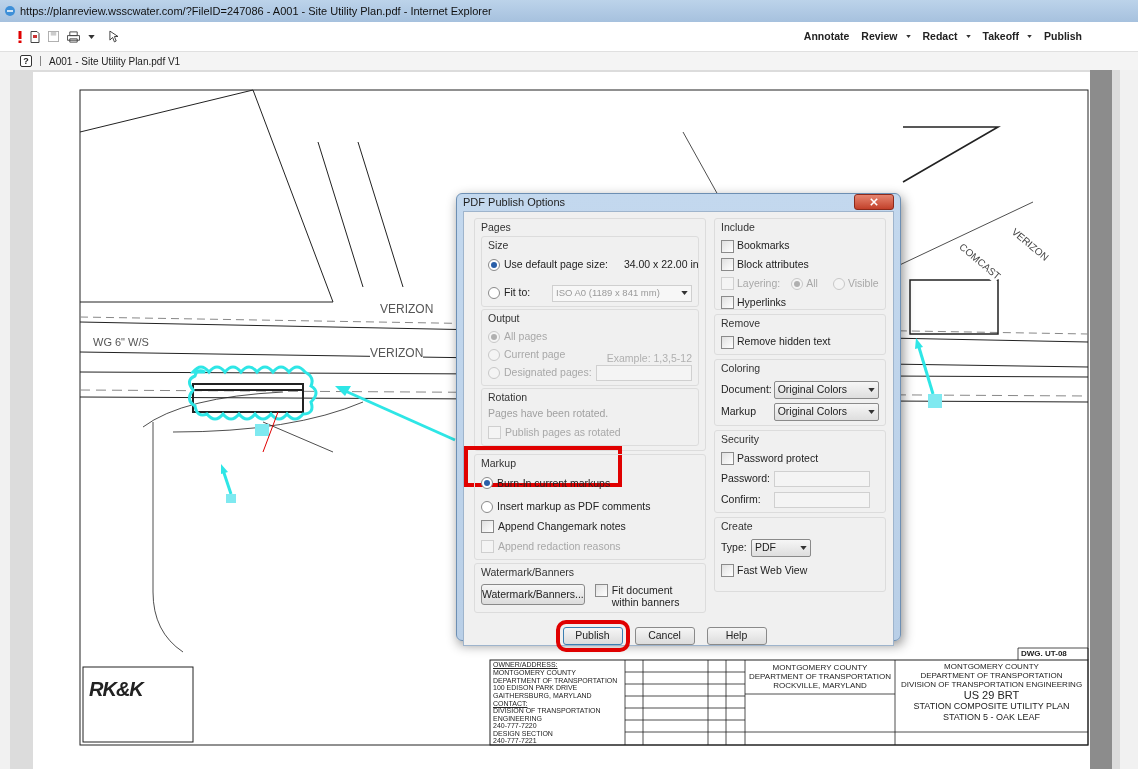  I want to click on save-icon, so click(53, 36).